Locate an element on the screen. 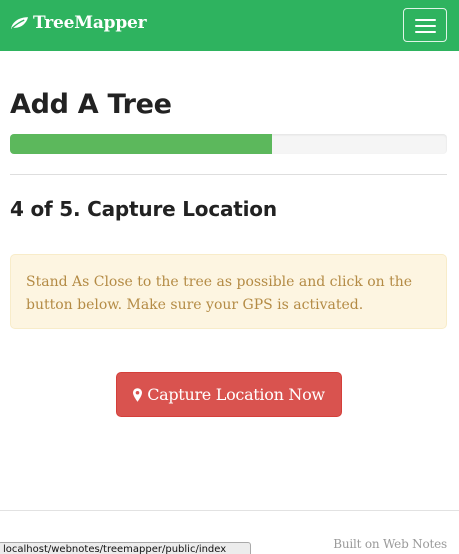 The width and height of the screenshot is (459, 554). navbar: TreeMapper is located at coordinates (229, 25).